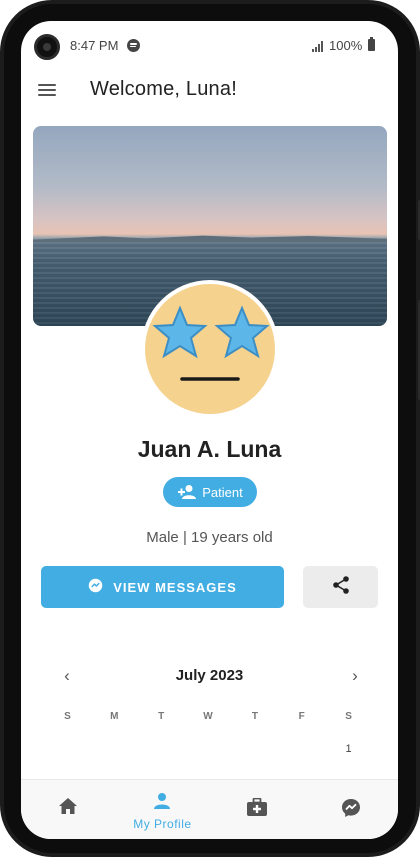 This screenshot has width=420, height=857. What do you see at coordinates (162, 803) in the screenshot?
I see `person-icon` at bounding box center [162, 803].